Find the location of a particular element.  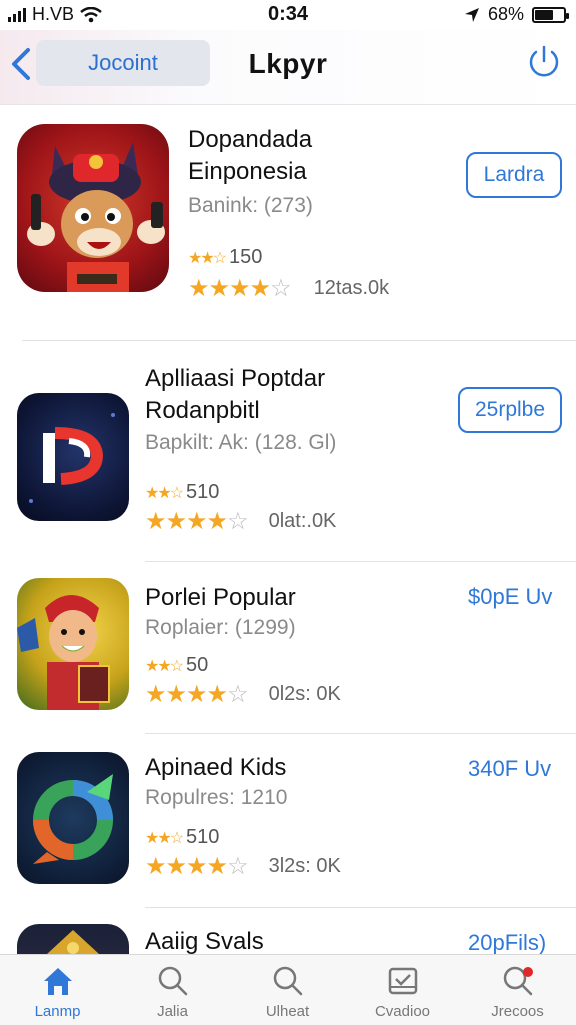

circular-logo-icon is located at coordinates (73, 819).